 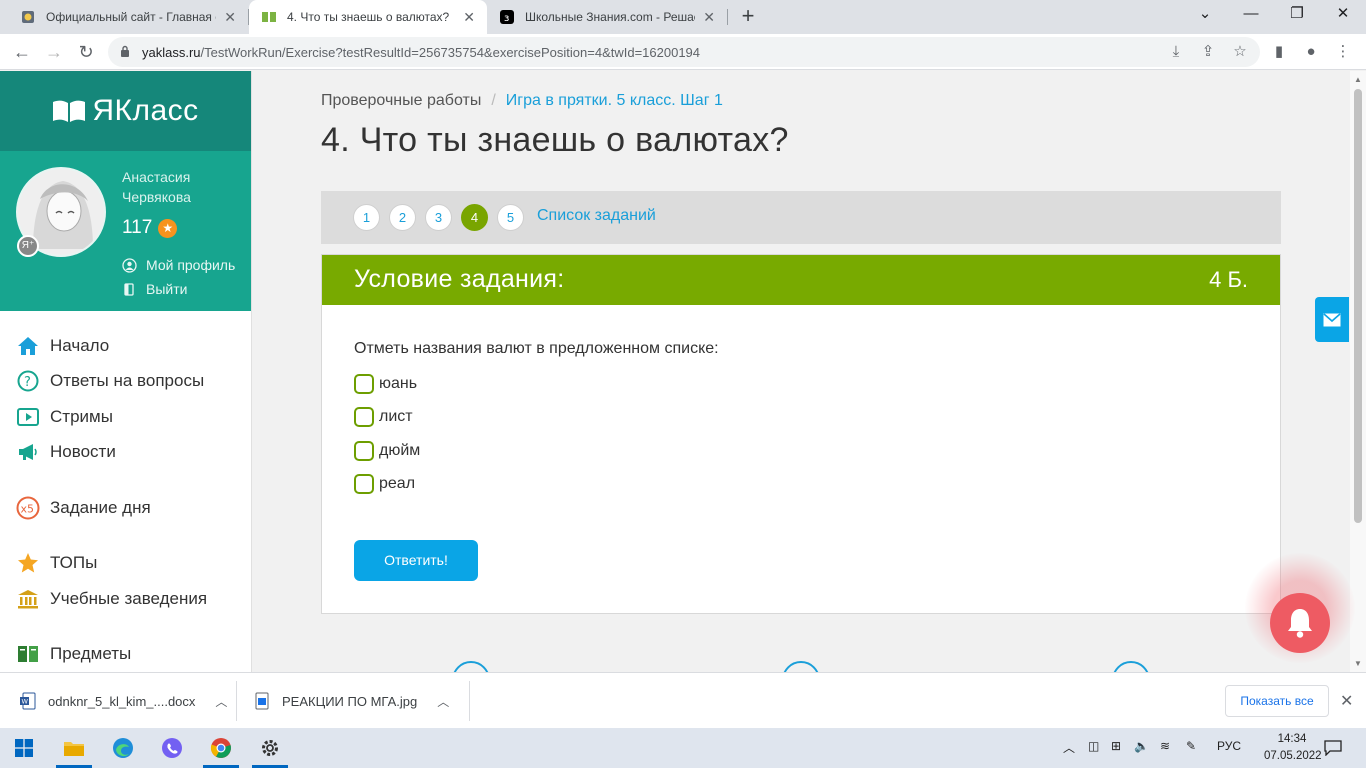 I want to click on windows-taskbar: ︿ ◫ ⊞ 🔈 ≋ ✎ РУС 14:34 07.05.2022, so click(x=683, y=748).